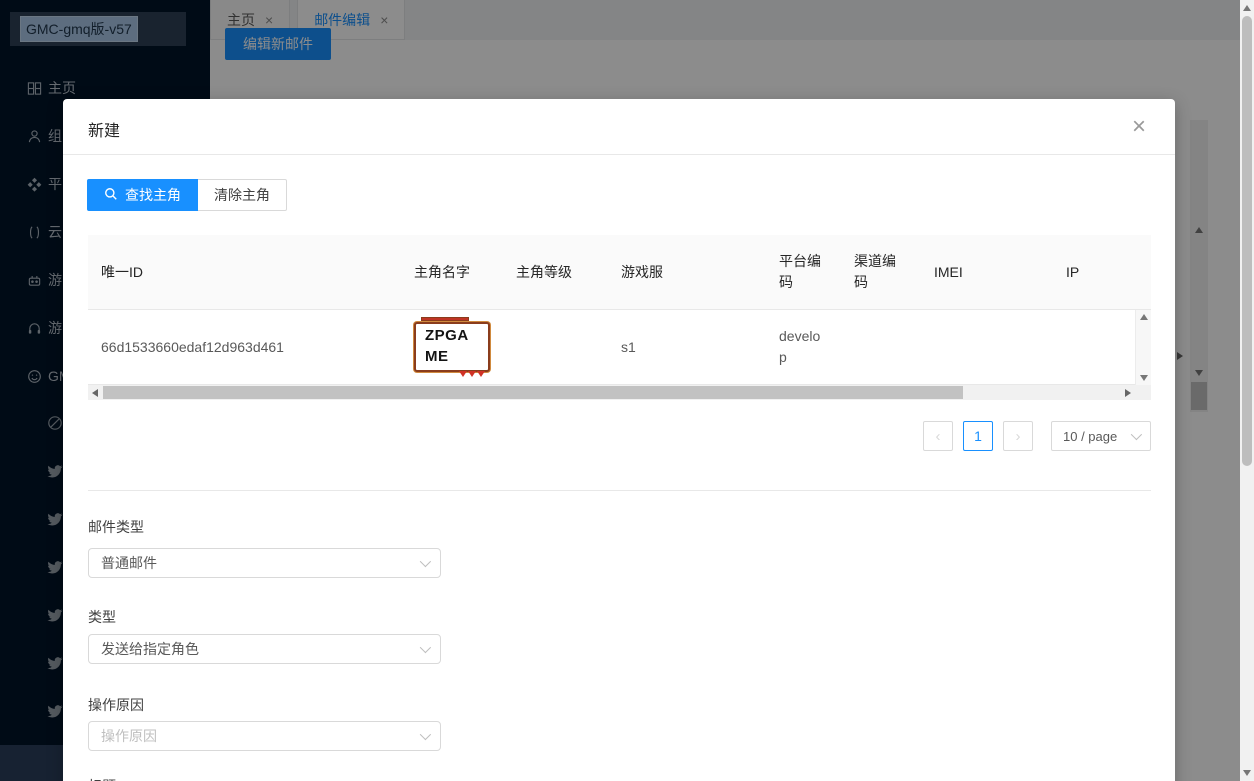 This screenshot has height=781, width=1254. Describe the element at coordinates (116, 705) in the screenshot. I see `field-label-操作原因: 操作原因` at that location.